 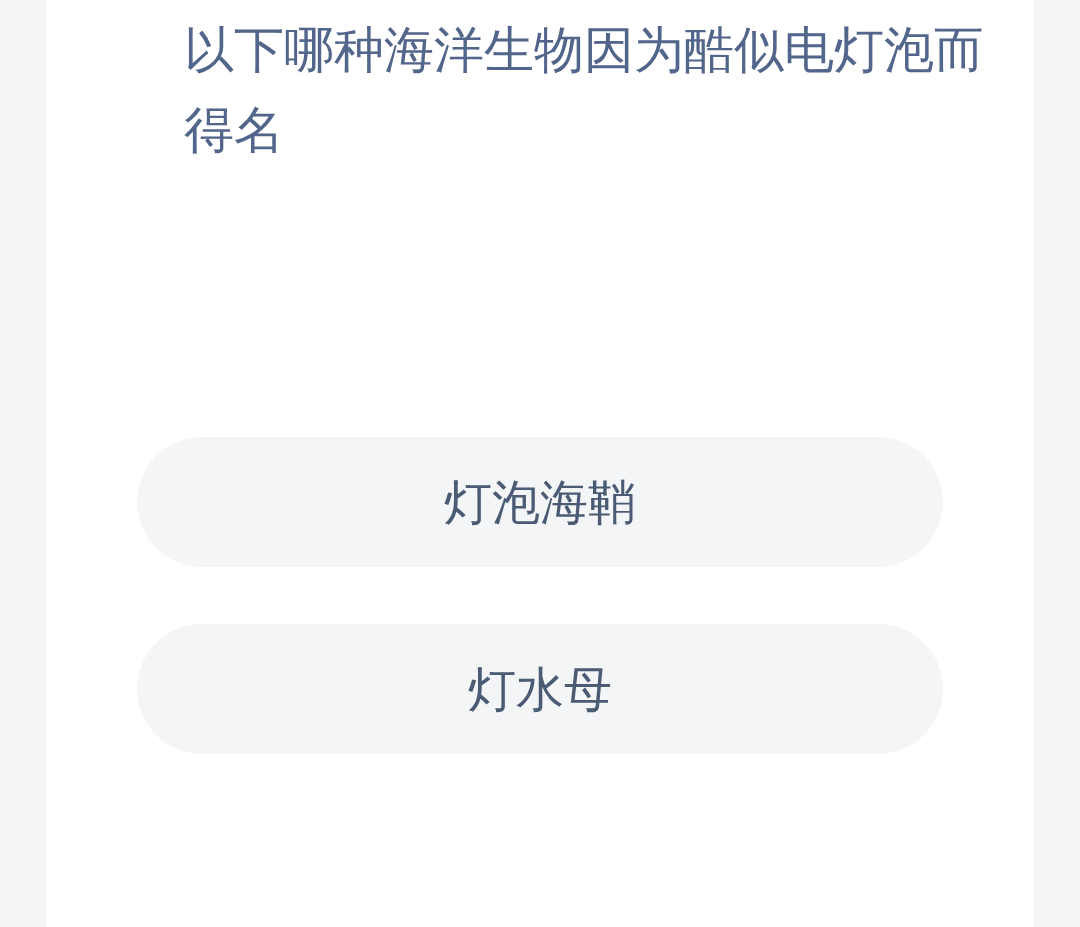 I want to click on answer-option: 灯泡海鞘, so click(x=540, y=502).